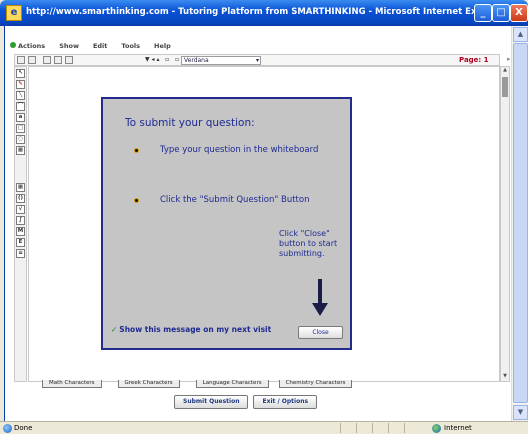 The height and width of the screenshot is (434, 528). What do you see at coordinates (130, 46) in the screenshot?
I see `menu-tools: Tools` at bounding box center [130, 46].